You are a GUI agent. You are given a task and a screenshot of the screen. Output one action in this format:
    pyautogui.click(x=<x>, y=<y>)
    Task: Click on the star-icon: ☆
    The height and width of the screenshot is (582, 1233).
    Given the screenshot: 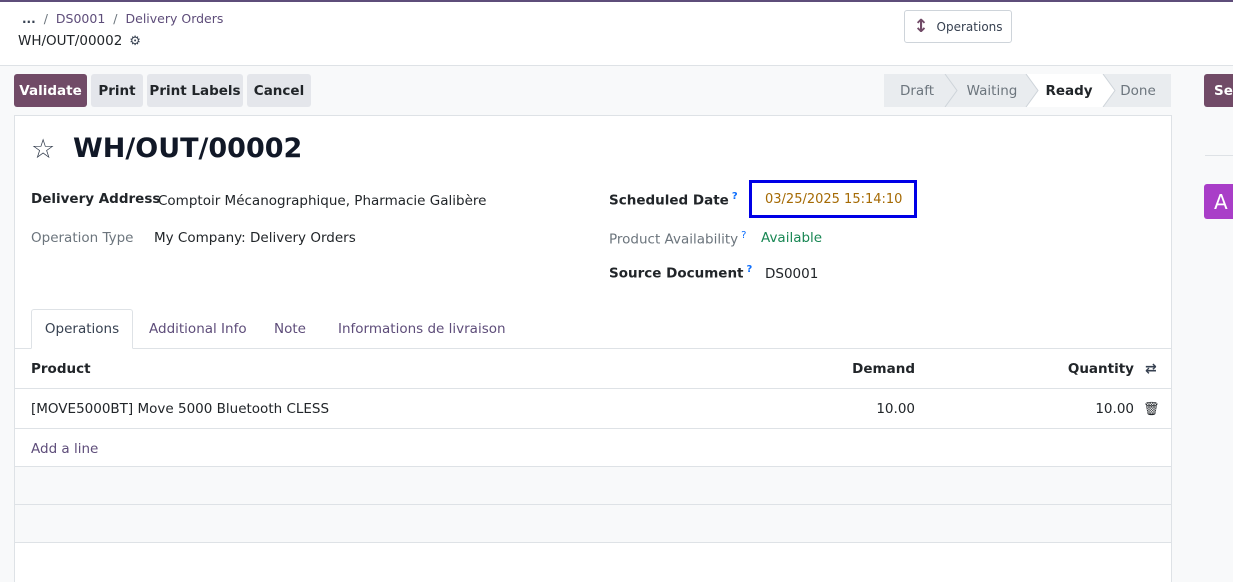 What is the action you would take?
    pyautogui.click(x=43, y=149)
    